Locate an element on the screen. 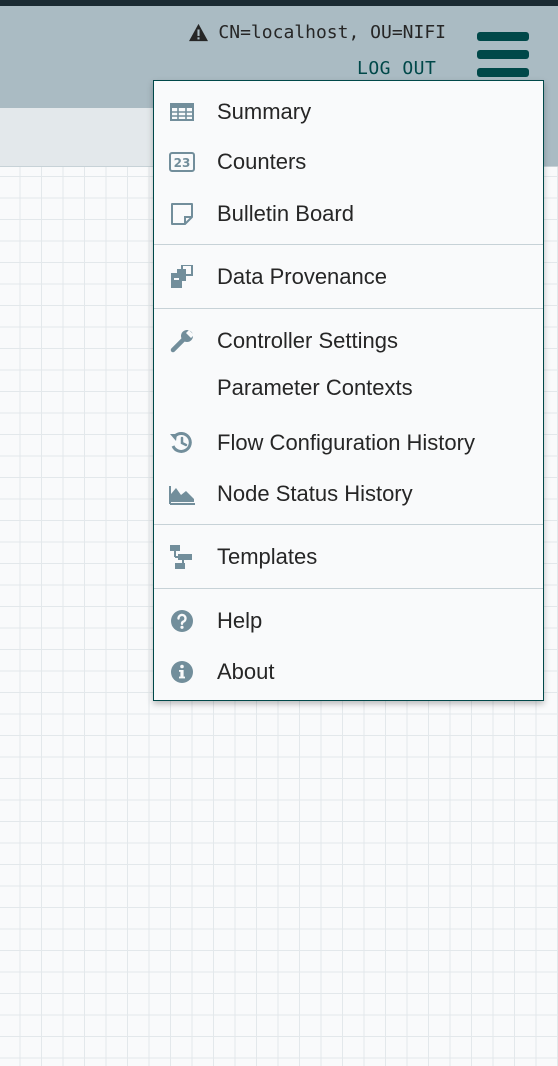 Image resolution: width=558 pixels, height=1066 pixels. warning-icon is located at coordinates (199, 32).